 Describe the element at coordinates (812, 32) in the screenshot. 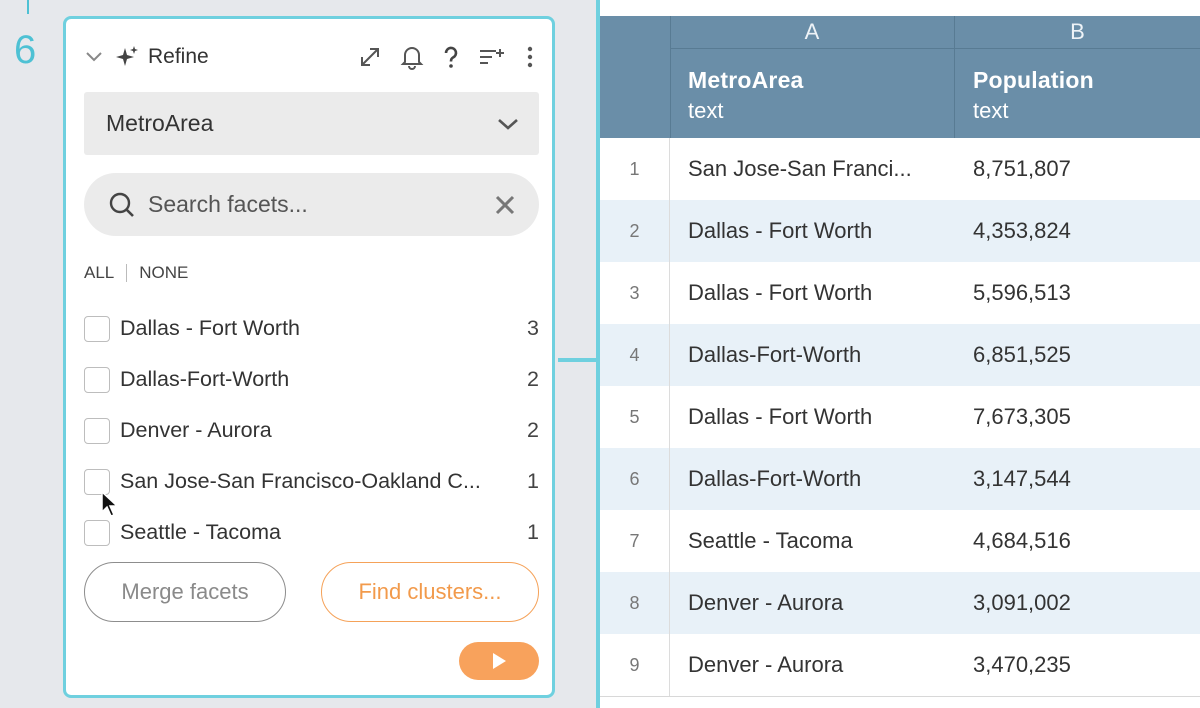

I see `column-letter: A` at that location.